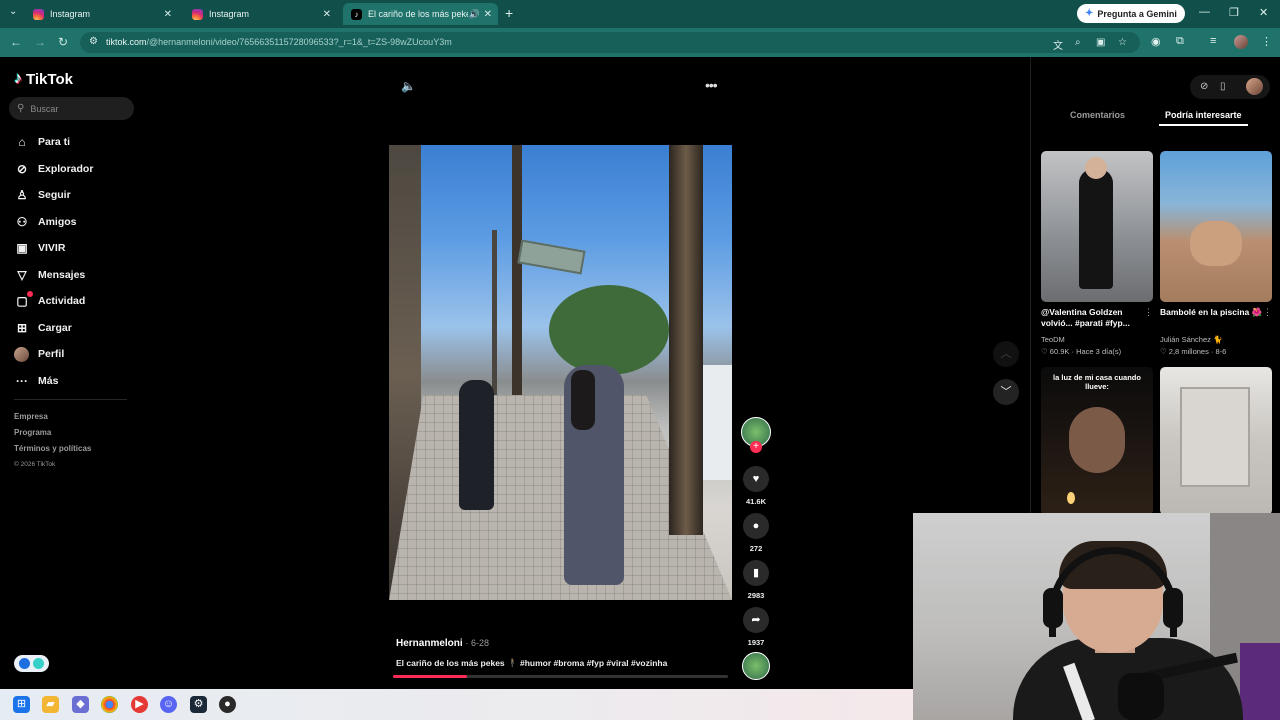 The height and width of the screenshot is (720, 1280). I want to click on tab-comentarios: Comentarios, so click(1097, 115).